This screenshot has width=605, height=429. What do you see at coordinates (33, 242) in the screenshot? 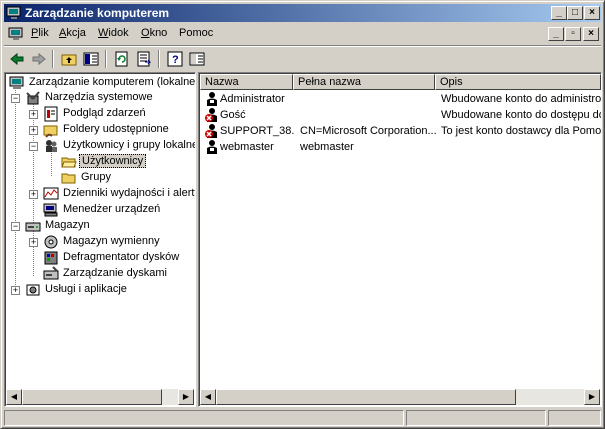
I see `expand-removable-storage-button: +` at bounding box center [33, 242].